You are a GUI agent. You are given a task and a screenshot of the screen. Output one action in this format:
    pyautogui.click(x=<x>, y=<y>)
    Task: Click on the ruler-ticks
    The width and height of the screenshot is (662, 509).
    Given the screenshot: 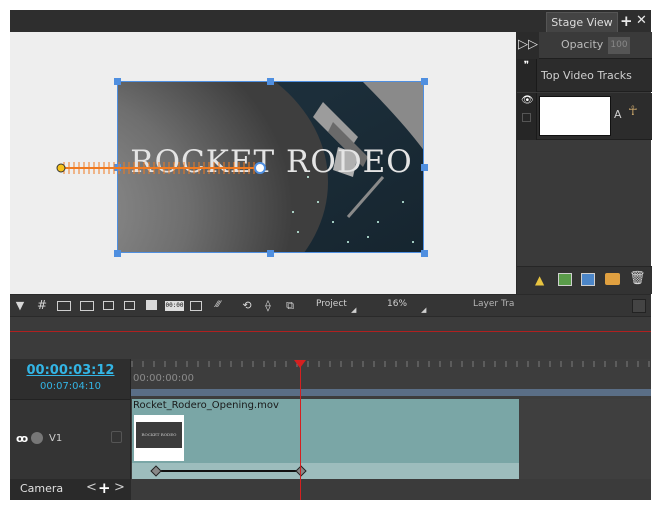 What is the action you would take?
    pyautogui.click(x=391, y=378)
    